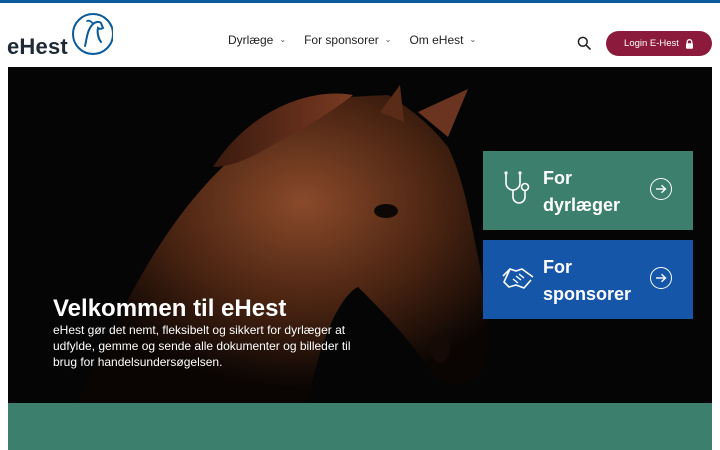 This screenshot has height=450, width=720. I want to click on card-label: For sponsorer, so click(587, 280).